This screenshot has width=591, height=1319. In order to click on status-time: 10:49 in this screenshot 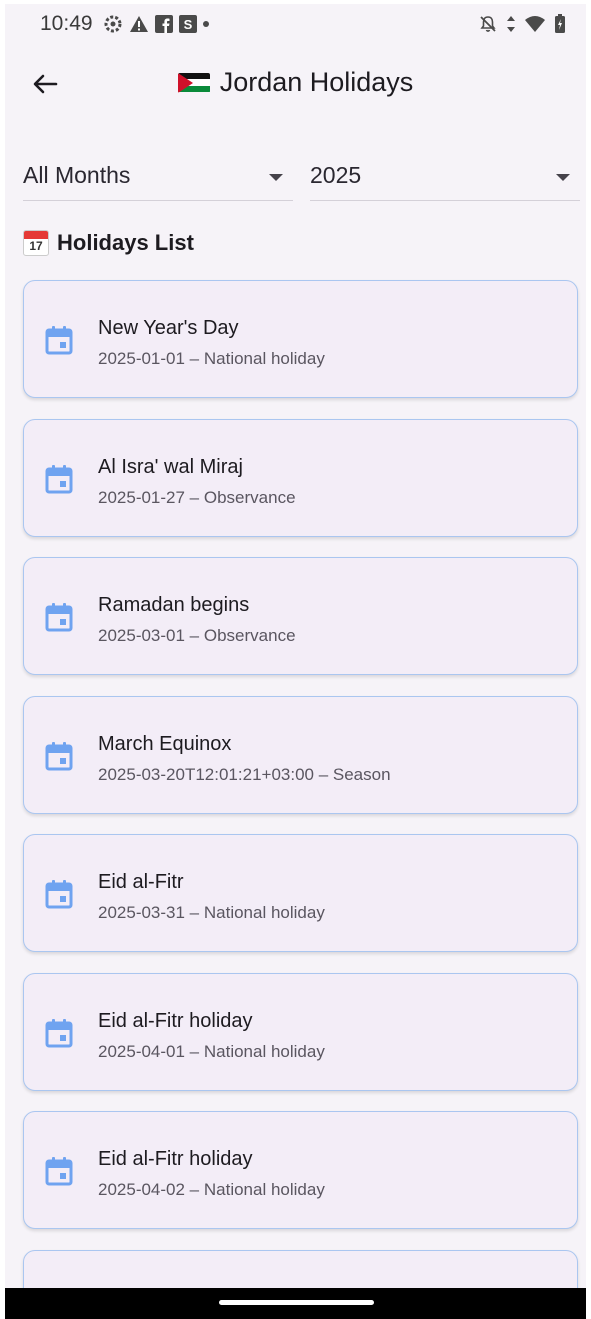, I will do `click(66, 23)`.